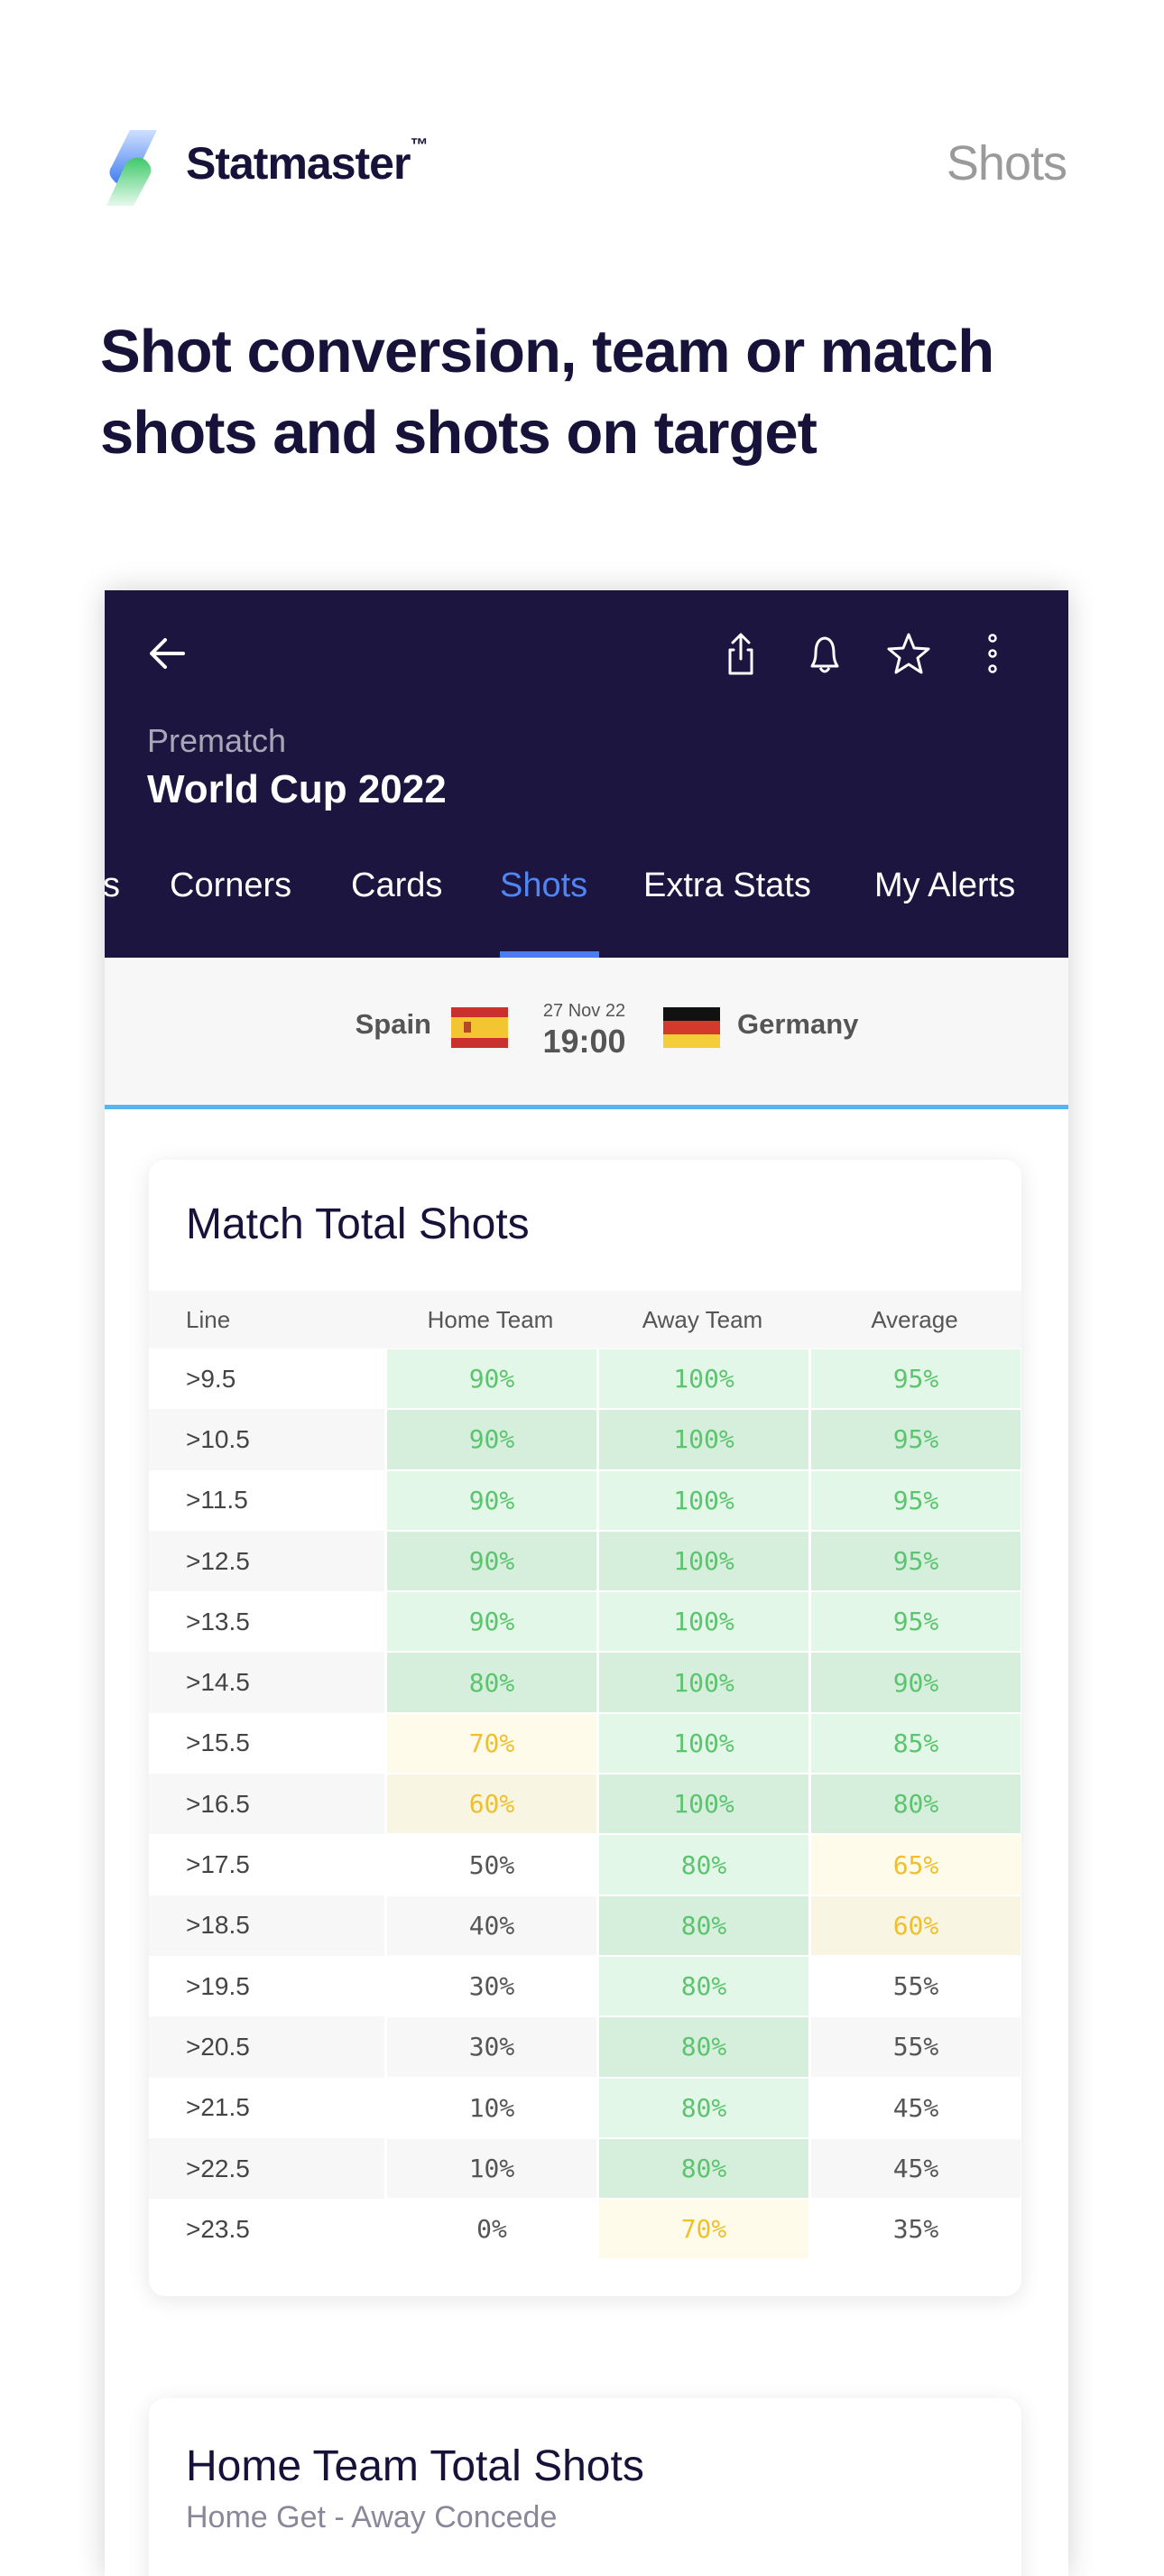 Image resolution: width=1164 pixels, height=2576 pixels. Describe the element at coordinates (584, 1041) in the screenshot. I see `match-time: 19:00` at that location.